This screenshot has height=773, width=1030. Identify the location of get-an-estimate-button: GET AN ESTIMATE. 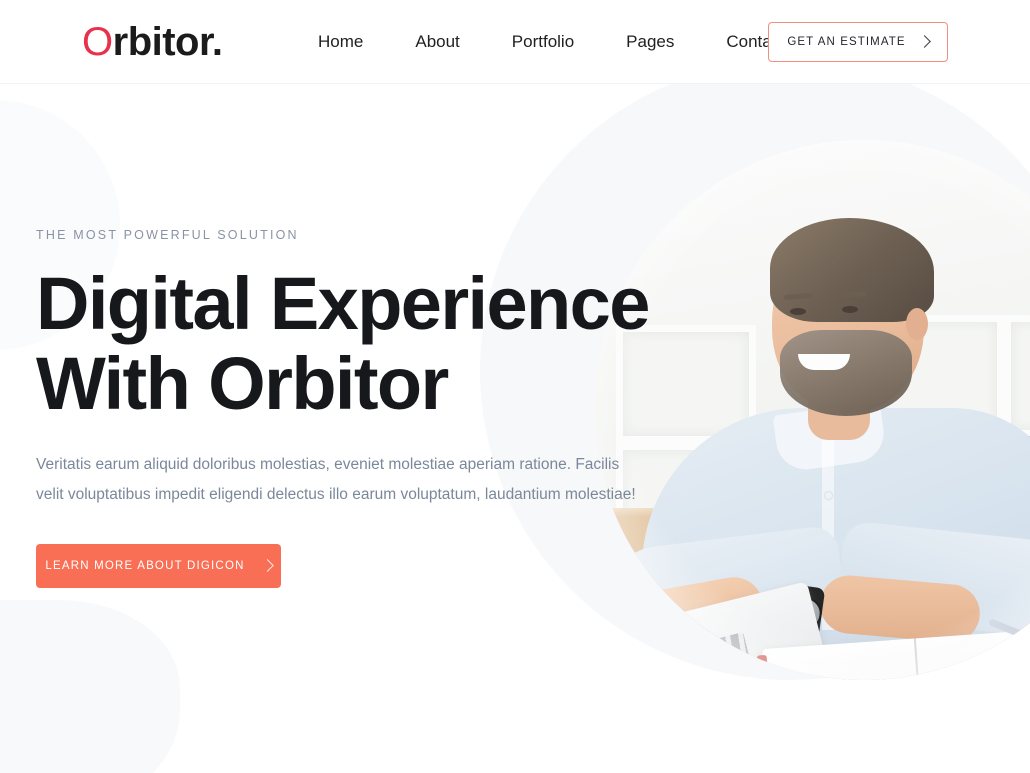
(858, 42).